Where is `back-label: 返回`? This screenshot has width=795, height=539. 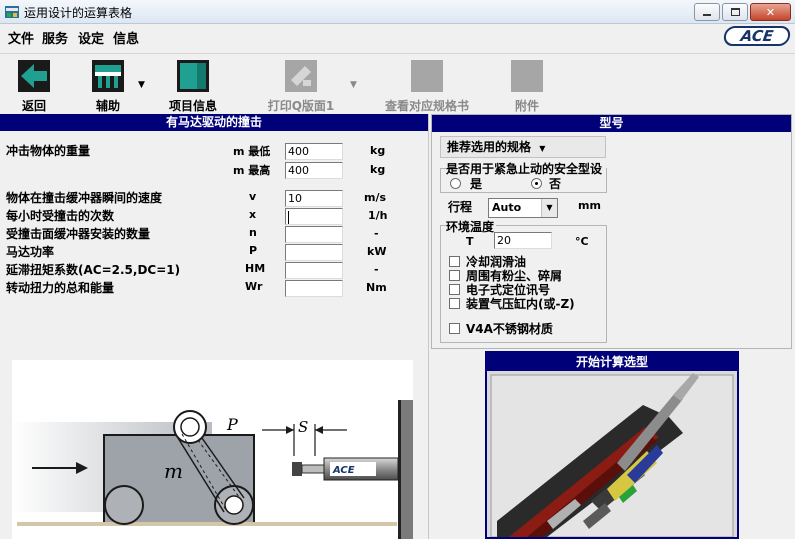 back-label: 返回 is located at coordinates (33, 106).